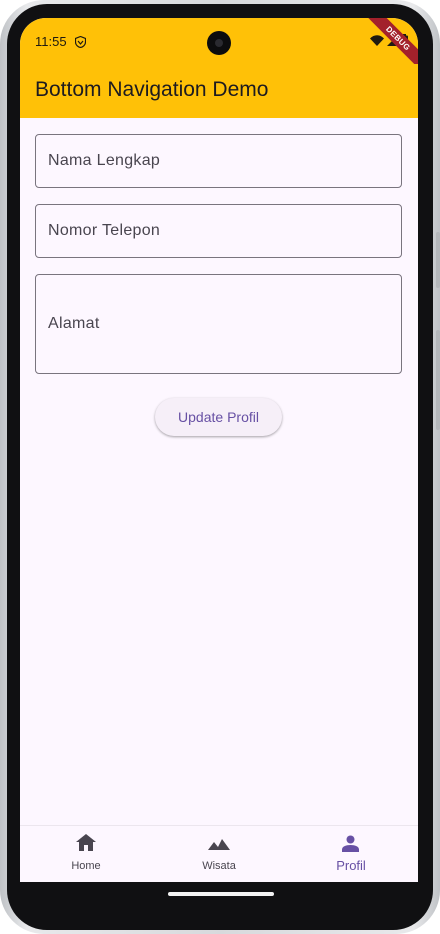 This screenshot has height=934, width=440. Describe the element at coordinates (438, 260) in the screenshot. I see `power-button` at that location.